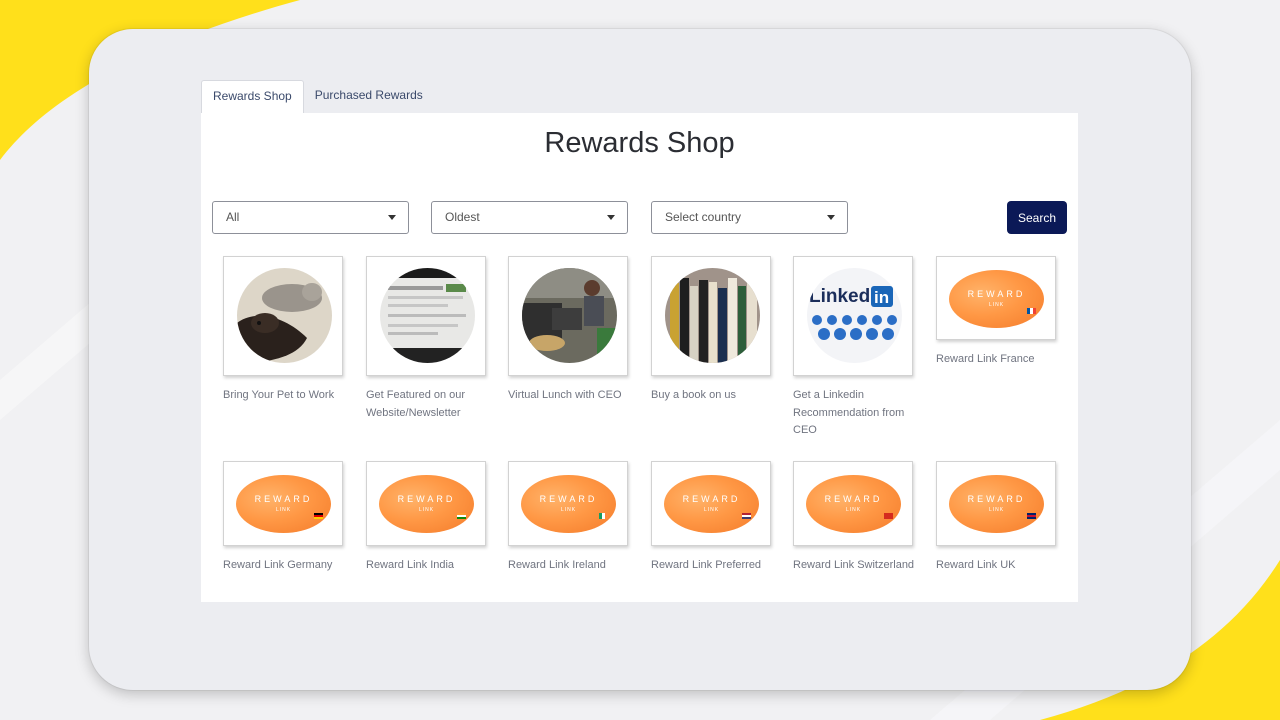 This screenshot has height=720, width=1280. What do you see at coordinates (694, 395) in the screenshot?
I see `reward-name: Buy a book on us` at bounding box center [694, 395].